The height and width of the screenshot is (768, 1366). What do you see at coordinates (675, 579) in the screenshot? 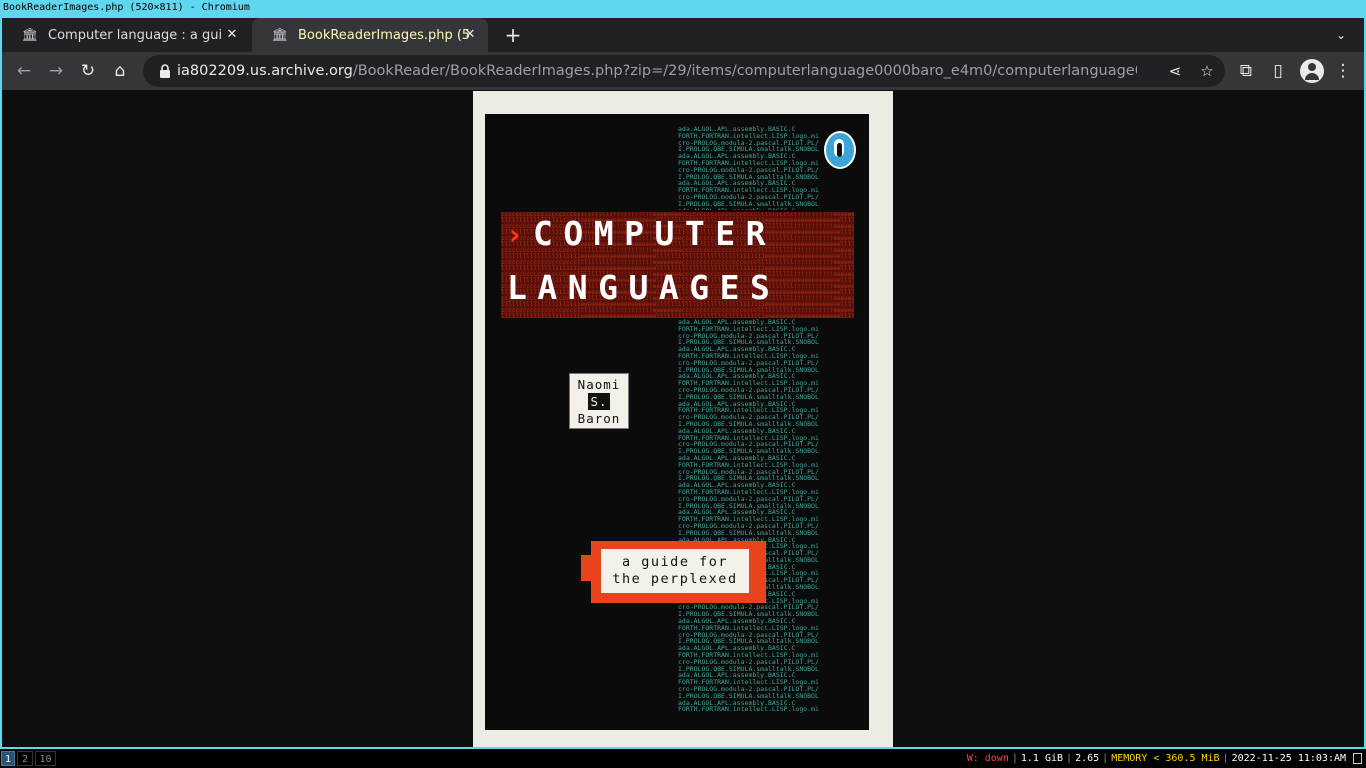
I see `subtitle-line2: the perplexed` at bounding box center [675, 579].